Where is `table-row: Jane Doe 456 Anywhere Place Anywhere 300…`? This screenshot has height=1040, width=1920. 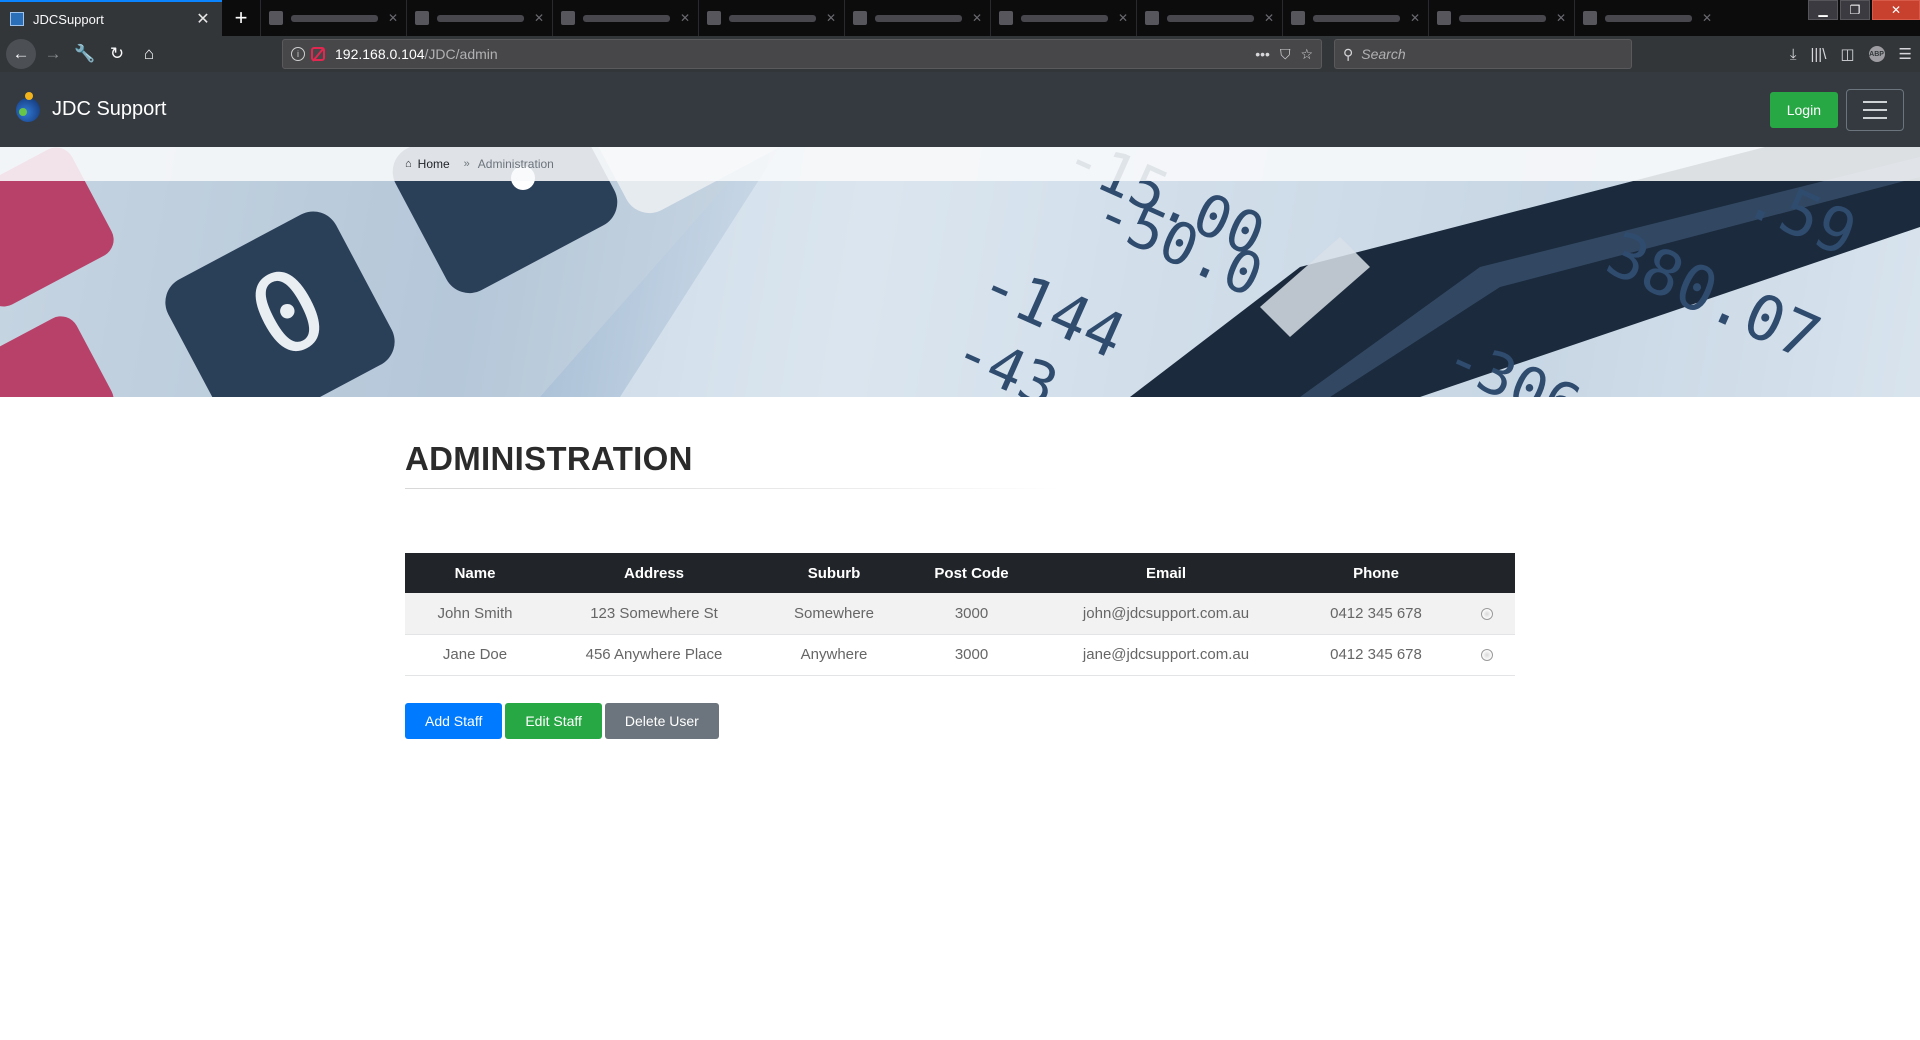
table-row: Jane Doe 456 Anywhere Place Anywhere 300… is located at coordinates (960, 655).